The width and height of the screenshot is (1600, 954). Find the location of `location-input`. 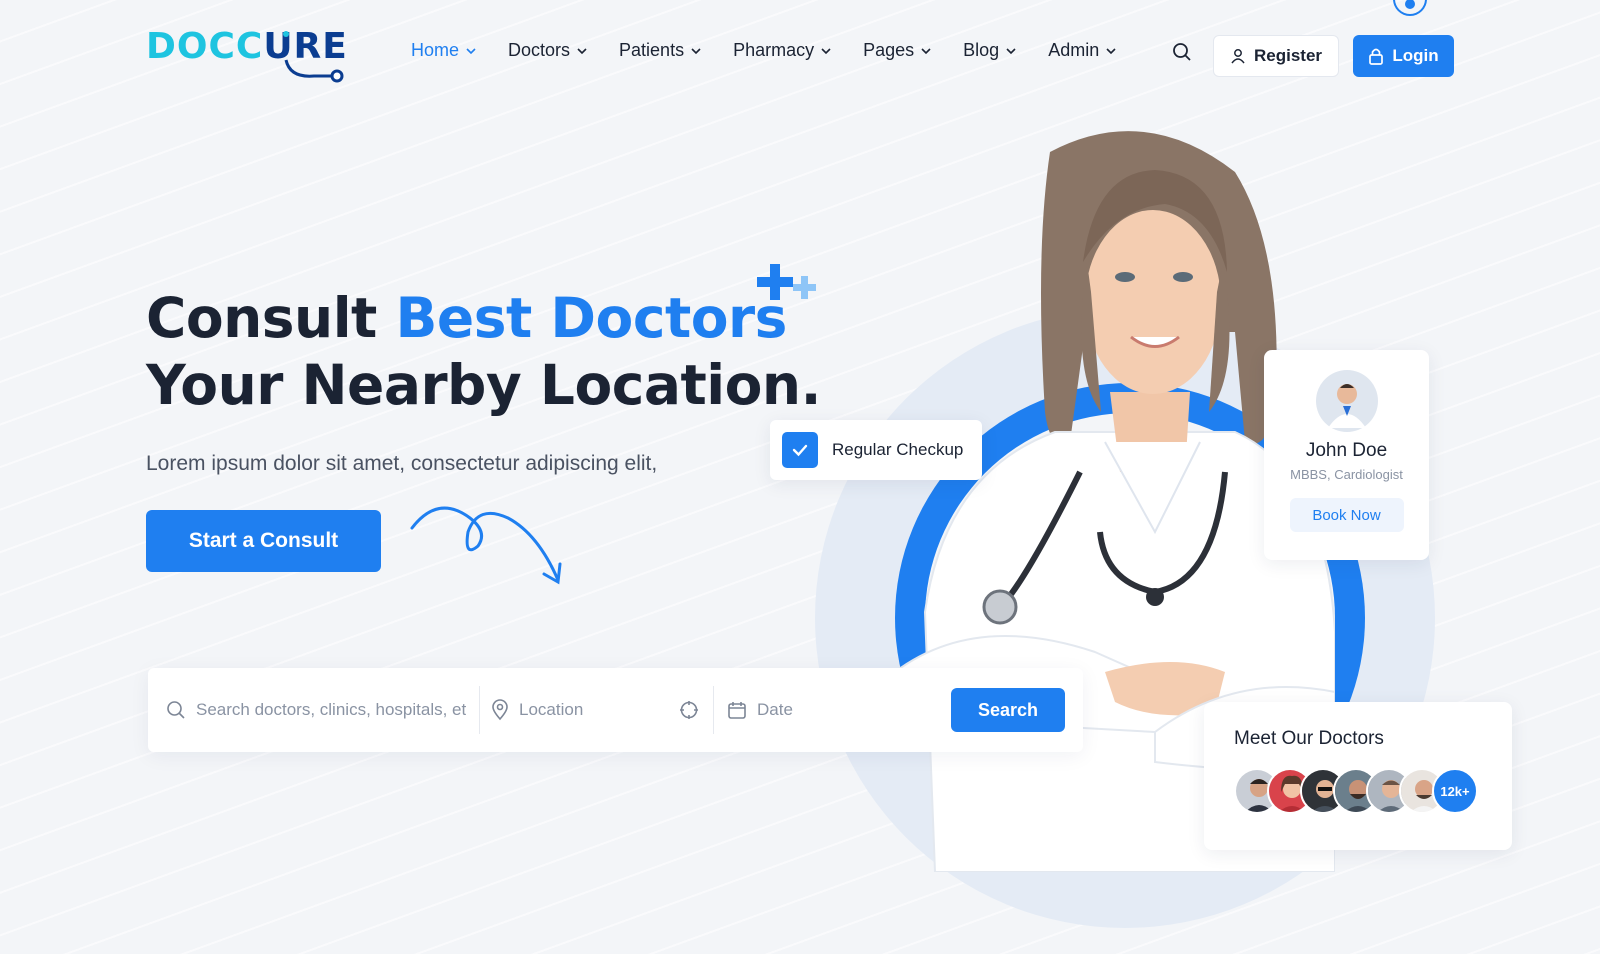

location-input is located at coordinates (594, 710).